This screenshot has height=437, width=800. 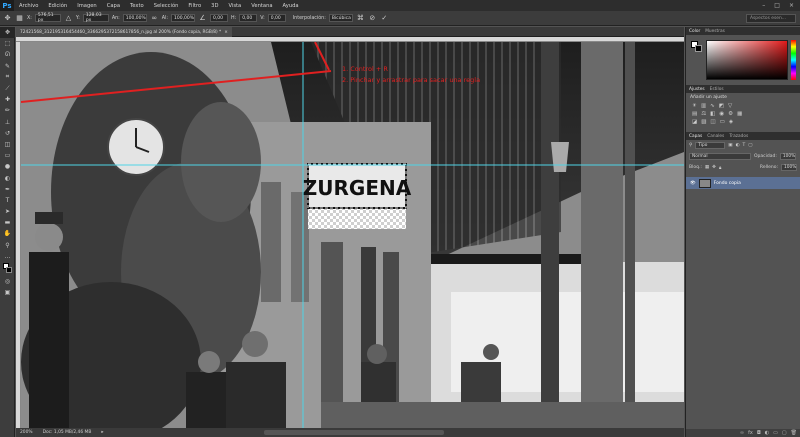 What do you see at coordinates (57, 6) in the screenshot?
I see `menu-edicion: Edición` at bounding box center [57, 6].